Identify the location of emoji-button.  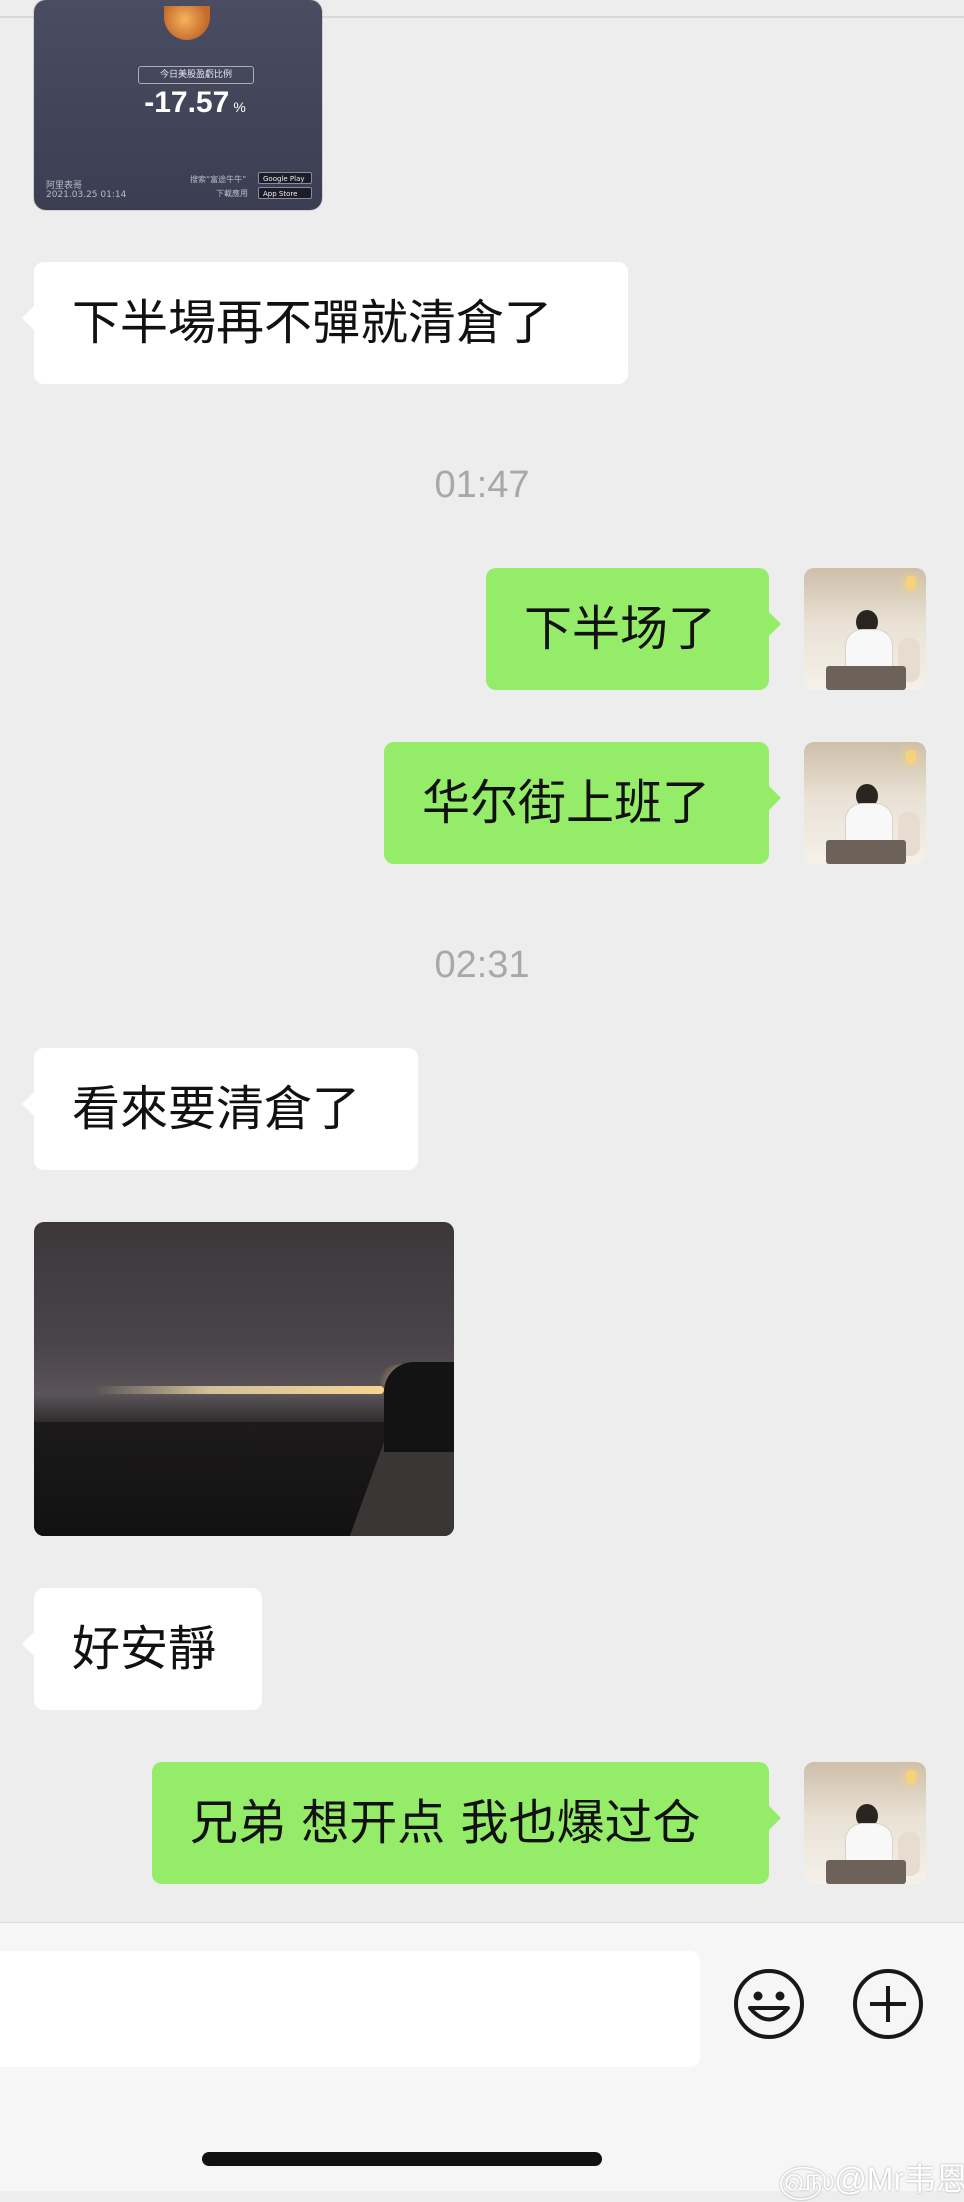
(769, 2004).